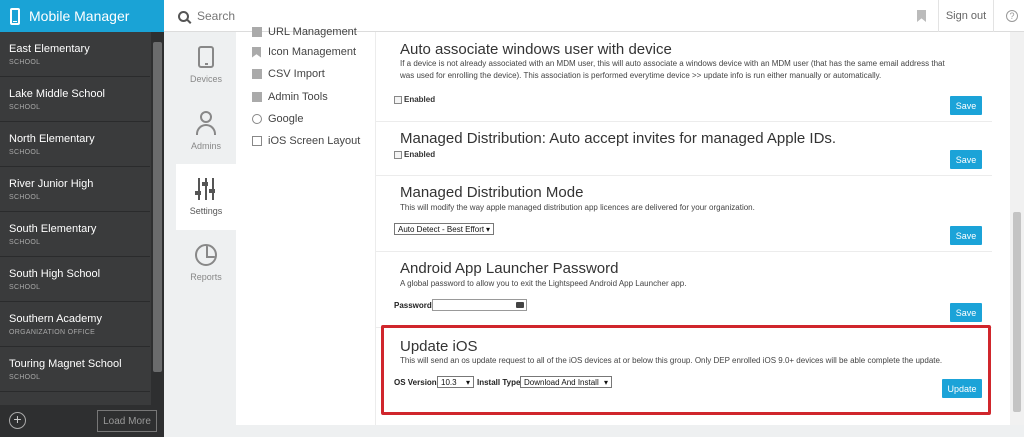 This screenshot has width=1024, height=437. I want to click on school-name: River Junior High, so click(51, 184).